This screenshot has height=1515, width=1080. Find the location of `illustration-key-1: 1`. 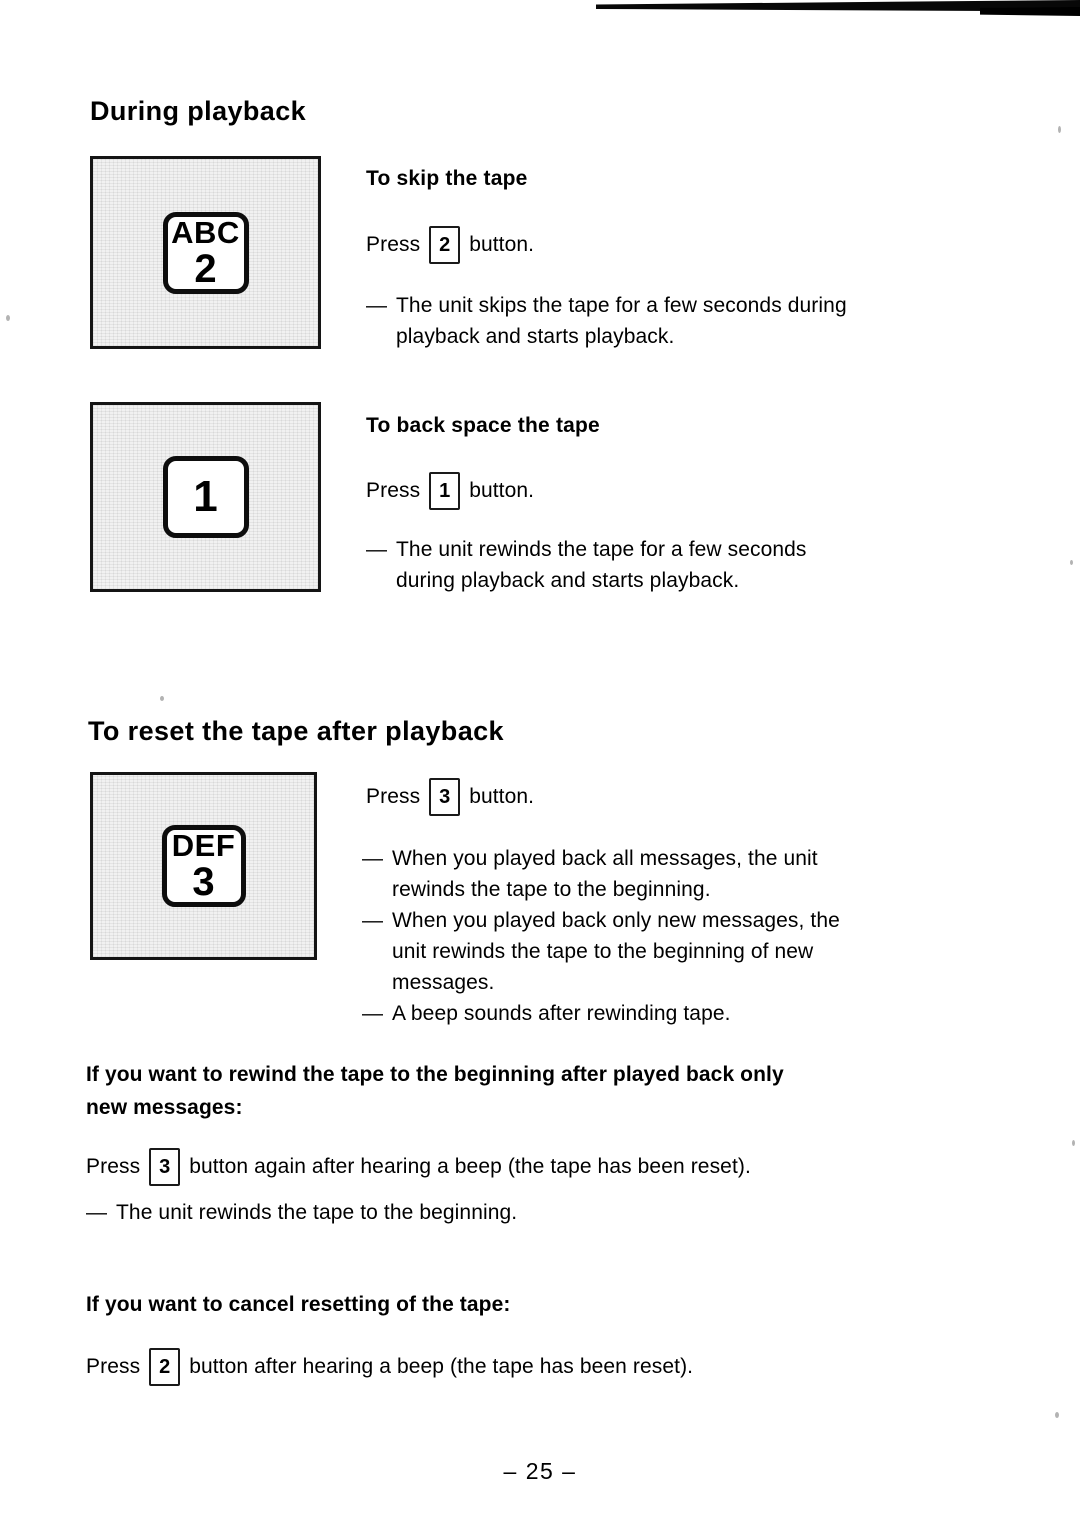

illustration-key-1: 1 is located at coordinates (205, 497).